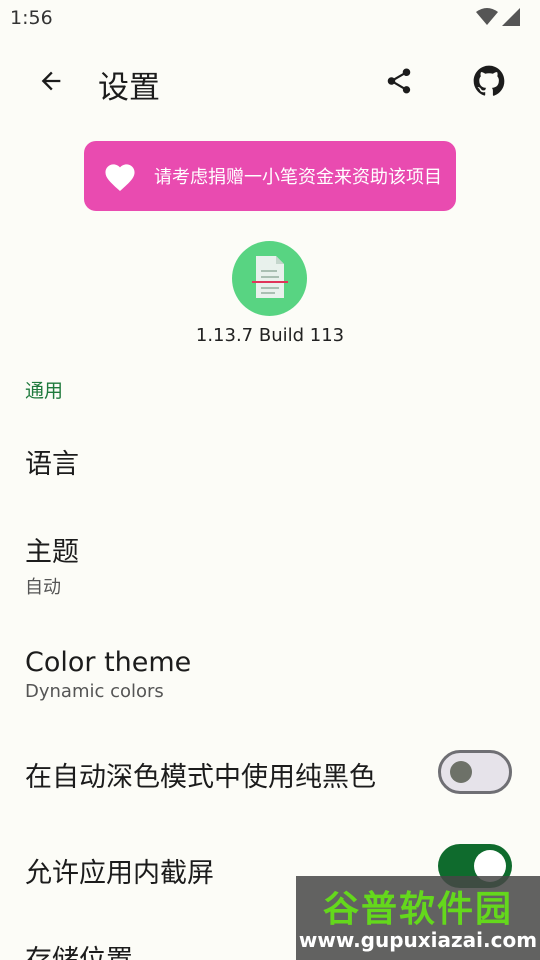  What do you see at coordinates (43, 587) in the screenshot?
I see `setting-subtitle: 自动` at bounding box center [43, 587].